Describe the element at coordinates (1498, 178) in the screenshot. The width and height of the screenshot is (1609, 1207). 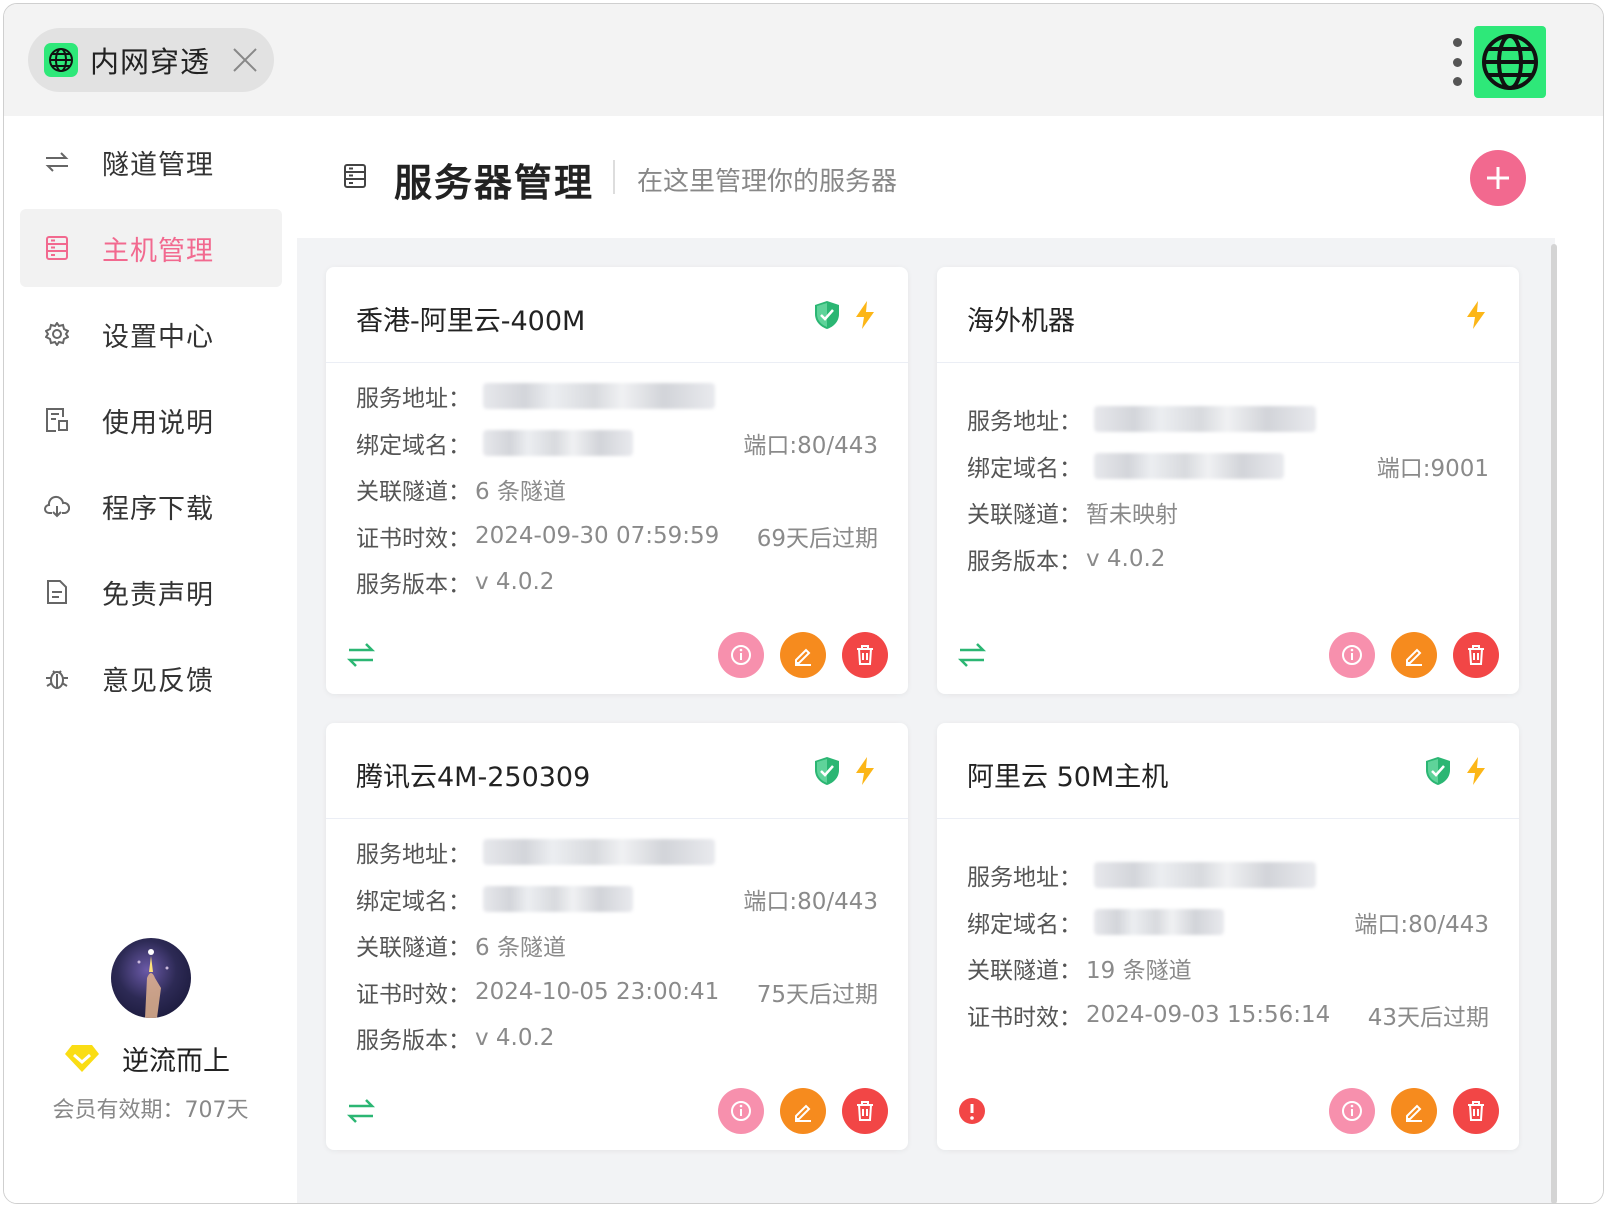
I see `add-server-button` at that location.